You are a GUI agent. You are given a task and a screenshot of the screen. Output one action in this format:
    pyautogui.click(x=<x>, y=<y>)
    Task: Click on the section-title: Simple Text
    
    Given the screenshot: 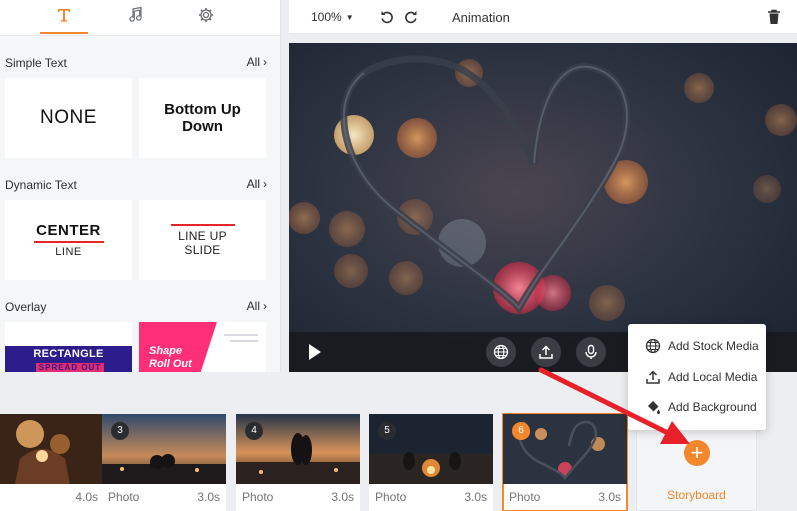 What is the action you would take?
    pyautogui.click(x=36, y=63)
    